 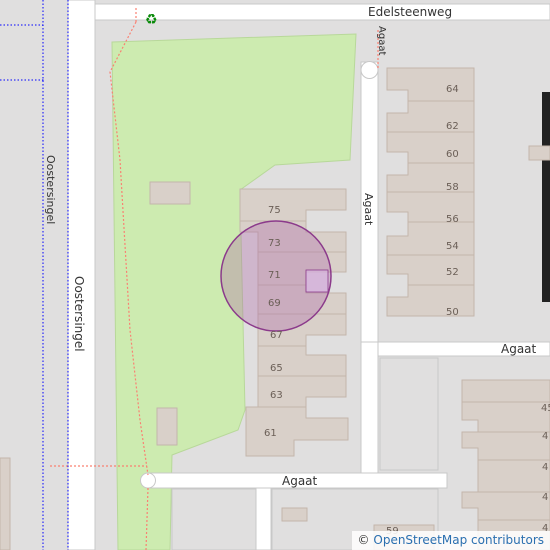 What do you see at coordinates (263, 518) in the screenshot?
I see `road-service` at bounding box center [263, 518].